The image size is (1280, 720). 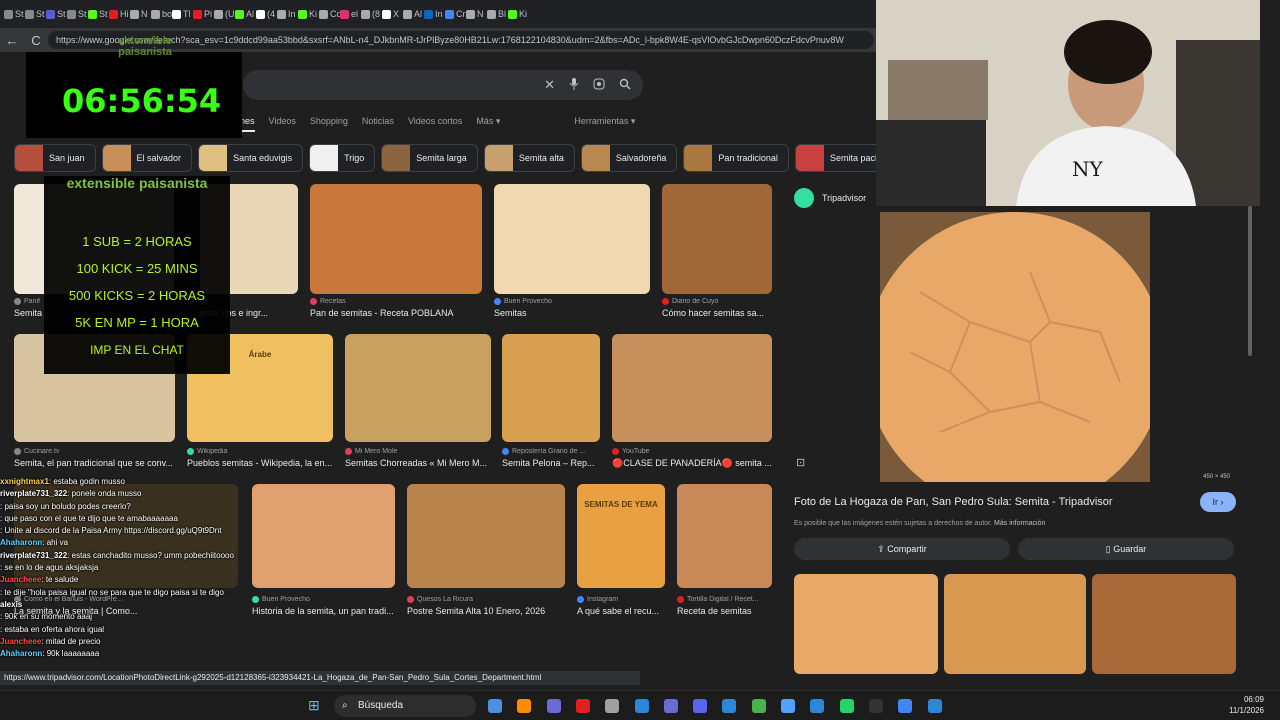 I want to click on more-info-link: Más información, so click(x=1019, y=523).